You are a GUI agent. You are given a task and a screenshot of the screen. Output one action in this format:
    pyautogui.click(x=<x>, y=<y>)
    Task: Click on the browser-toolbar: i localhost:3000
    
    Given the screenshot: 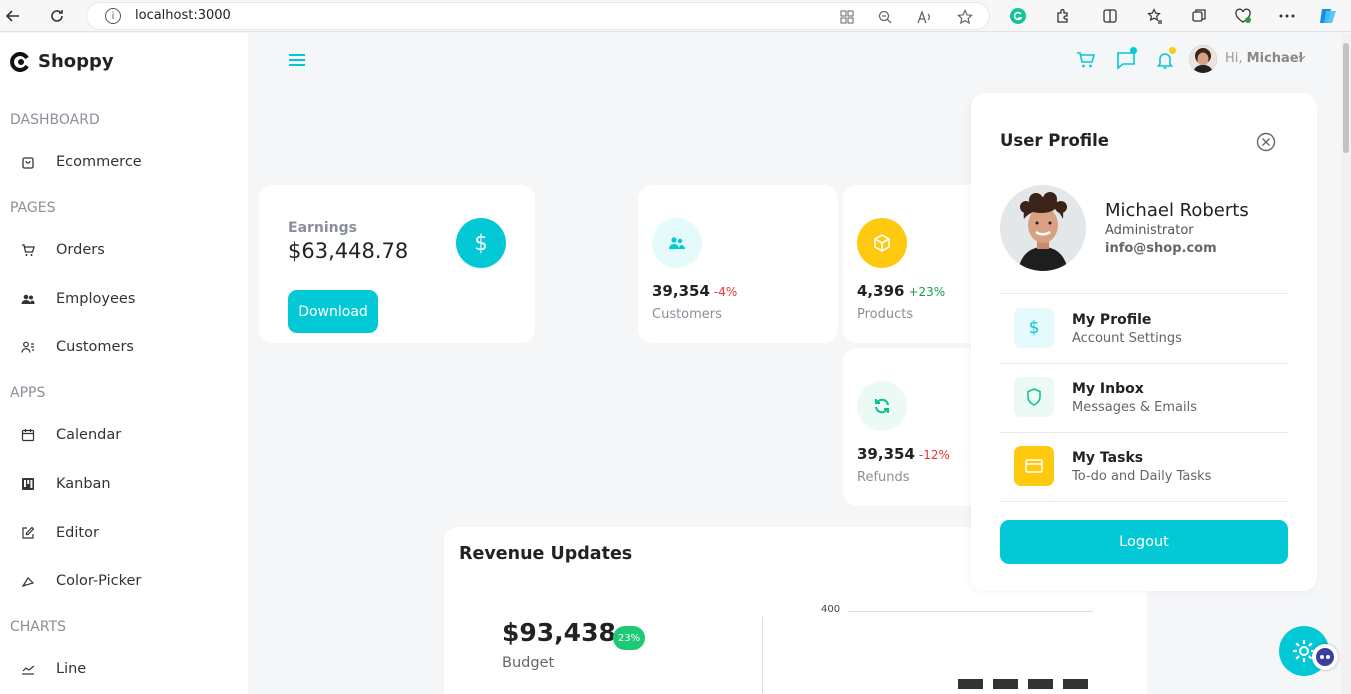 What is the action you would take?
    pyautogui.click(x=675, y=16)
    